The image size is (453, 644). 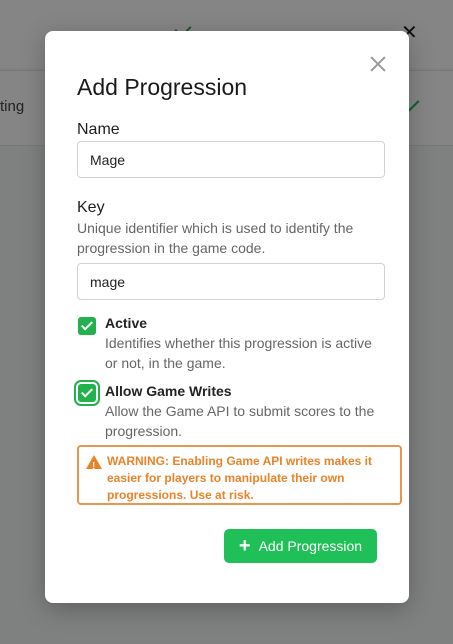 I want to click on name-label: Name, so click(x=98, y=129).